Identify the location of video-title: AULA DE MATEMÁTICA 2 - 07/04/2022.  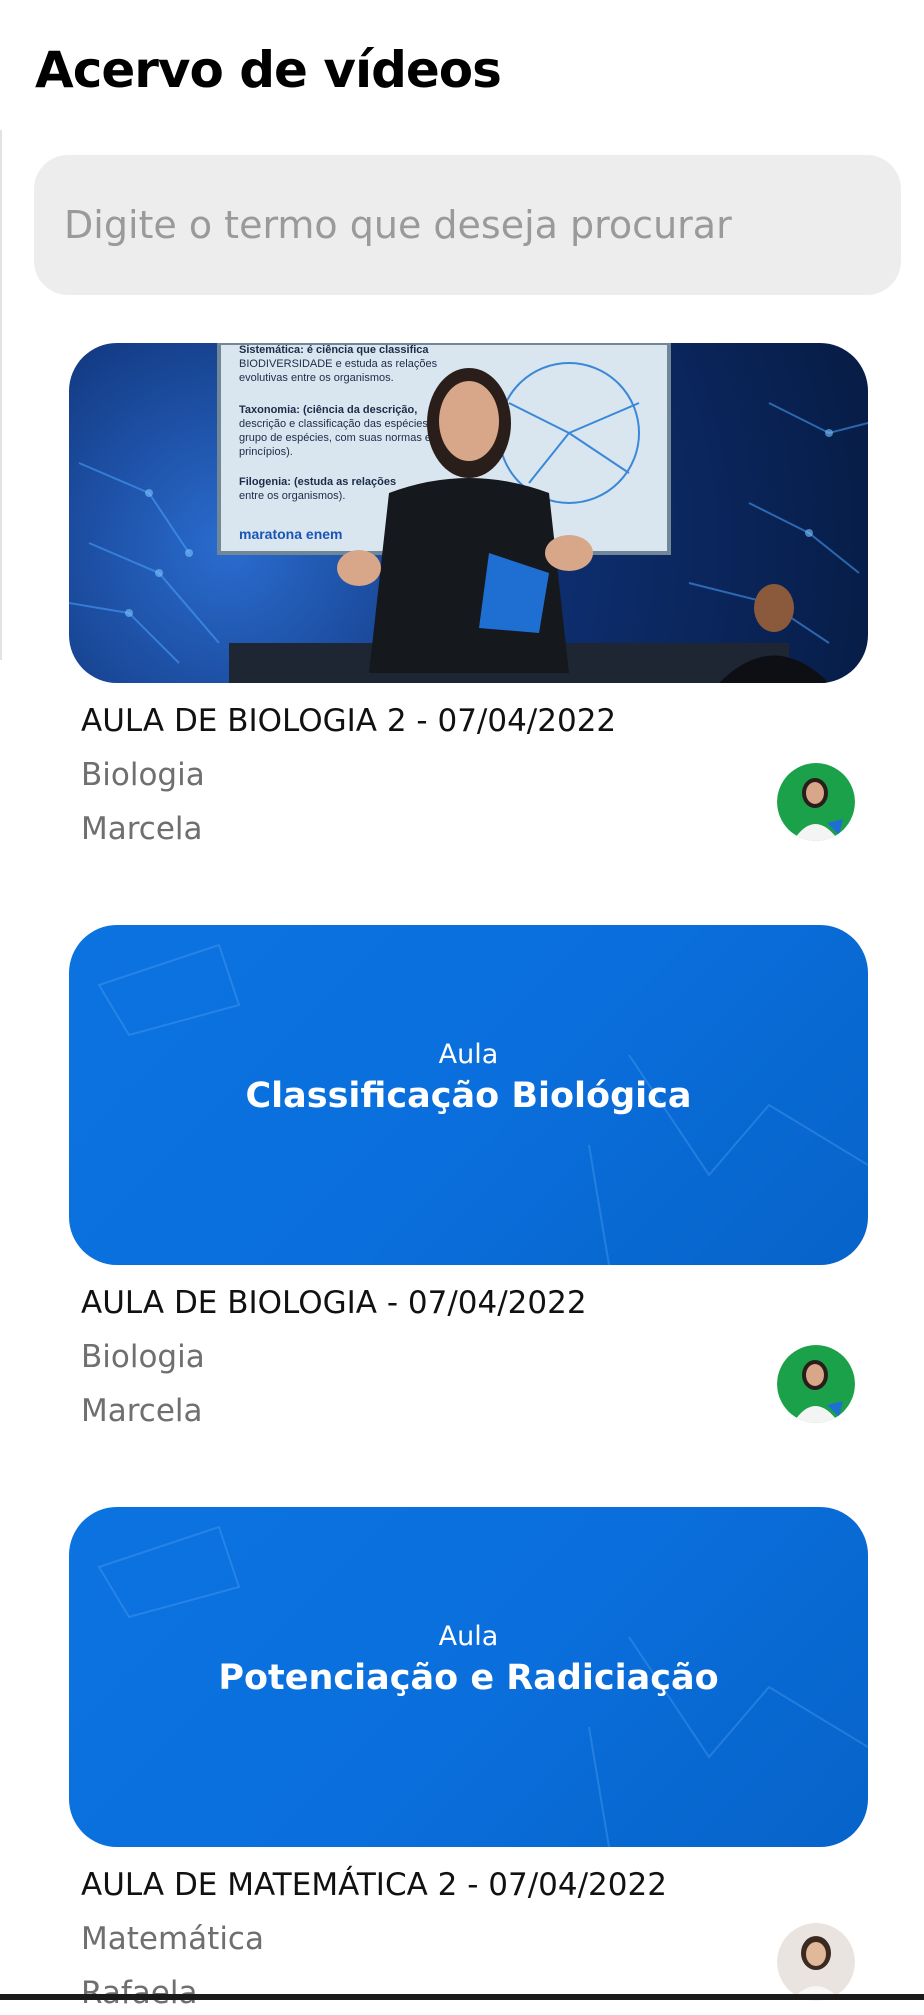
(374, 1885).